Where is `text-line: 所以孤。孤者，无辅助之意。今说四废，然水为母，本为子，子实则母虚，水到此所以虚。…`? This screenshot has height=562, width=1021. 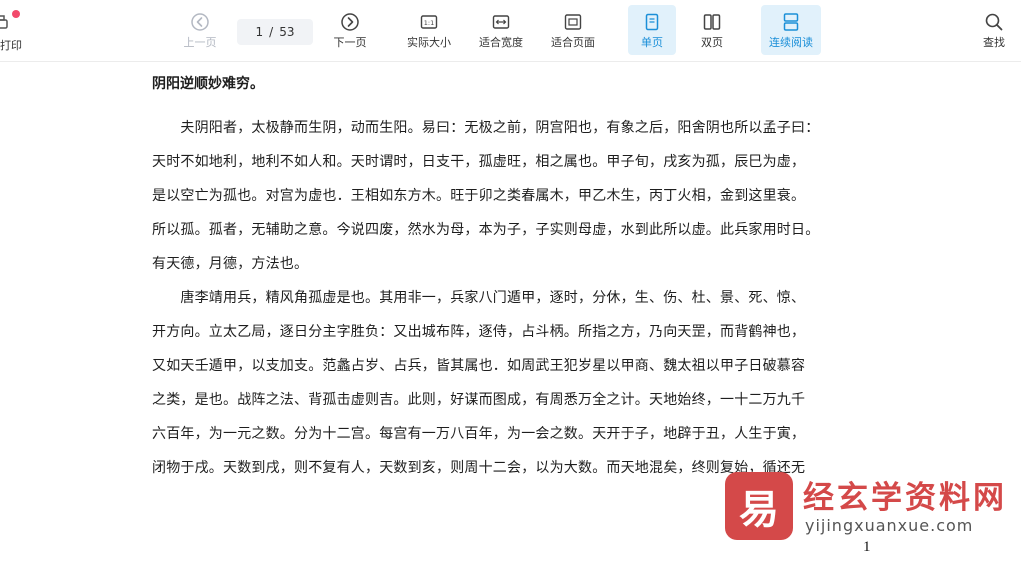 text-line: 所以孤。孤者，无辅助之意。今说四废，然水为母，本为子，子实则母虚，水到此所以虚。… is located at coordinates (486, 230).